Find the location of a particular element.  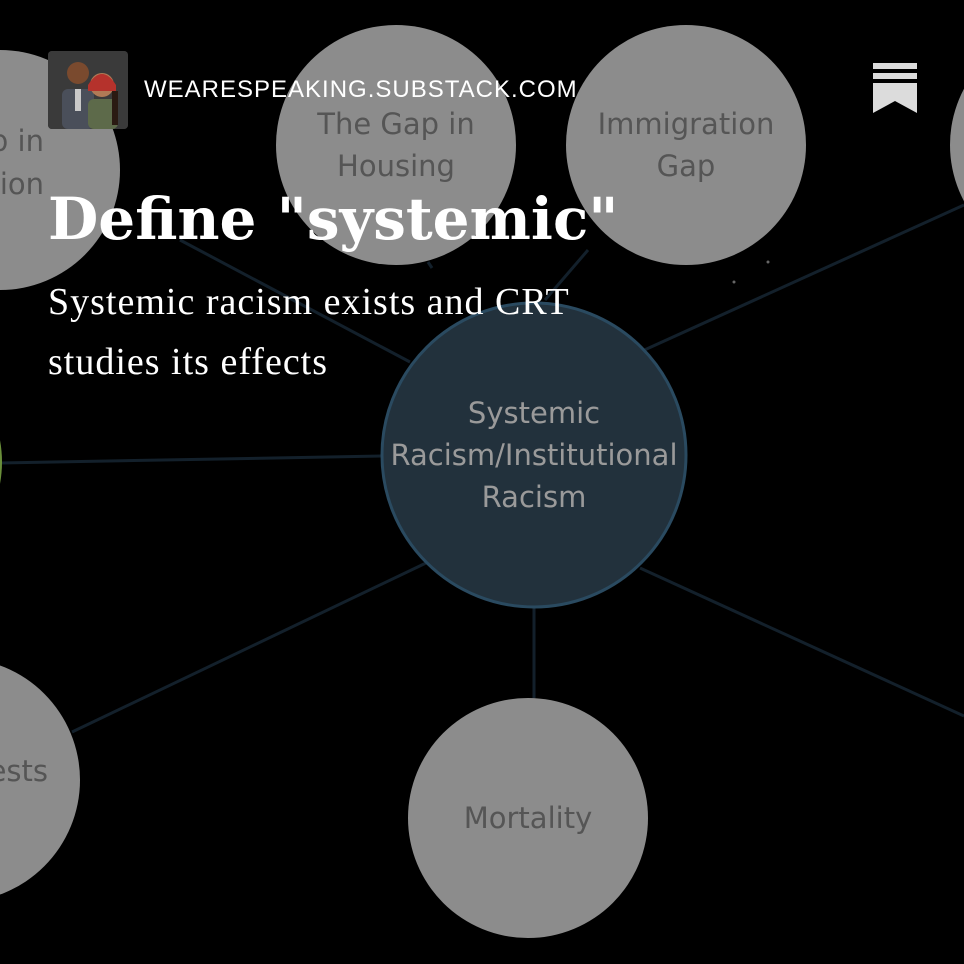

node-label: Housing is located at coordinates (396, 166).